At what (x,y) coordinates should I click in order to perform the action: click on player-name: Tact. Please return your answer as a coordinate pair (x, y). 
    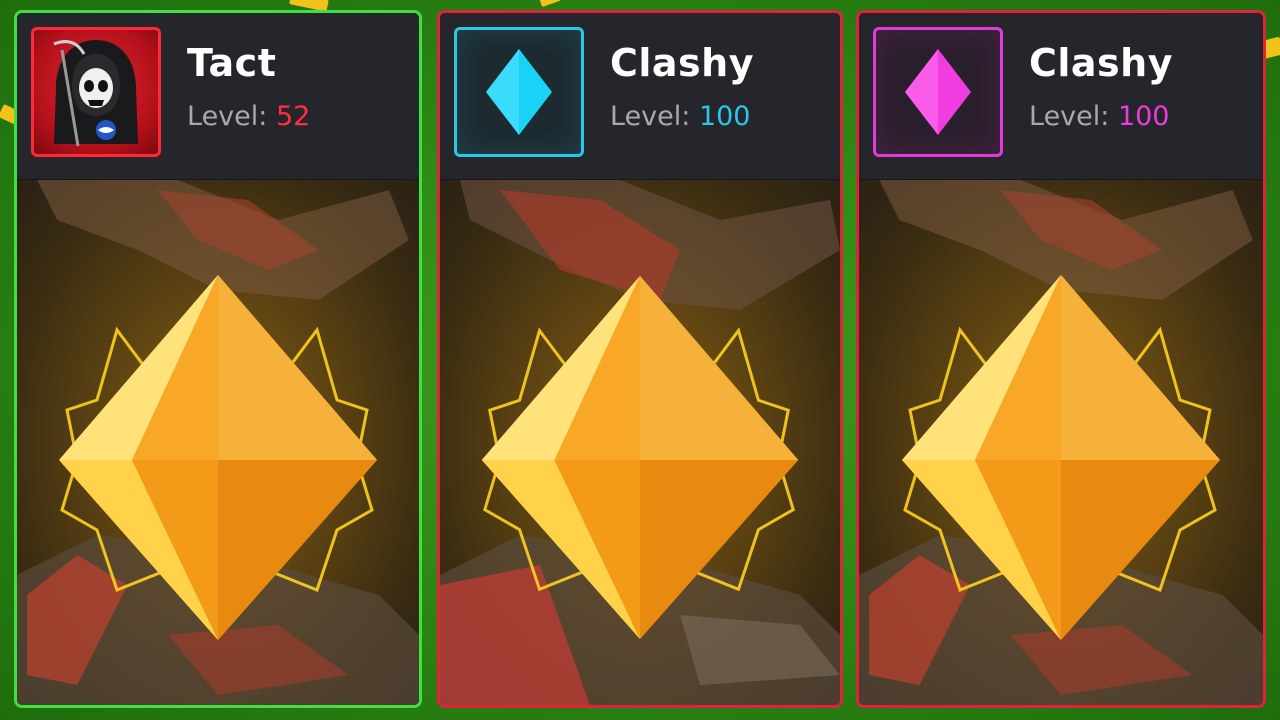
    Looking at the image, I should click on (232, 63).